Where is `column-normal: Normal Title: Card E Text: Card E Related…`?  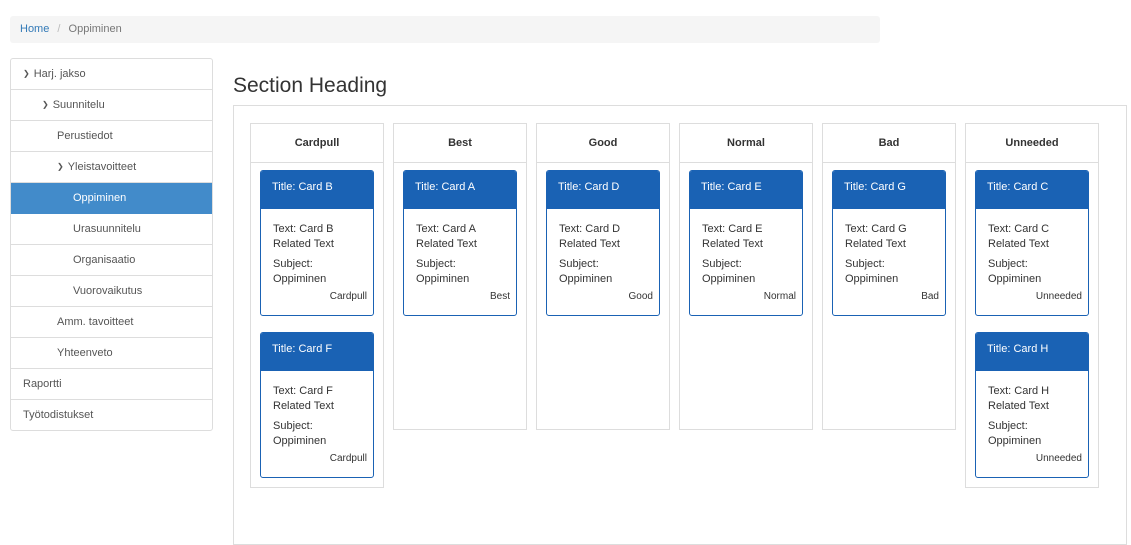
column-normal: Normal Title: Card E Text: Card E Related… is located at coordinates (746, 276).